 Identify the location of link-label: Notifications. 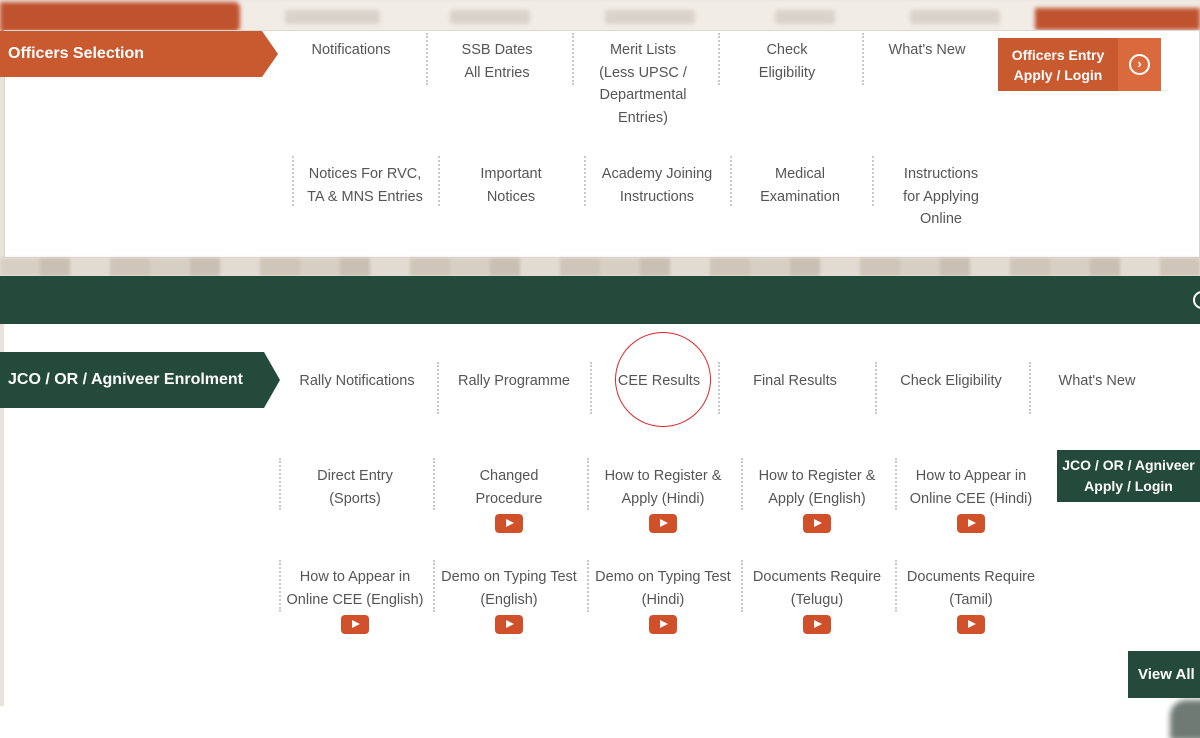
(351, 50).